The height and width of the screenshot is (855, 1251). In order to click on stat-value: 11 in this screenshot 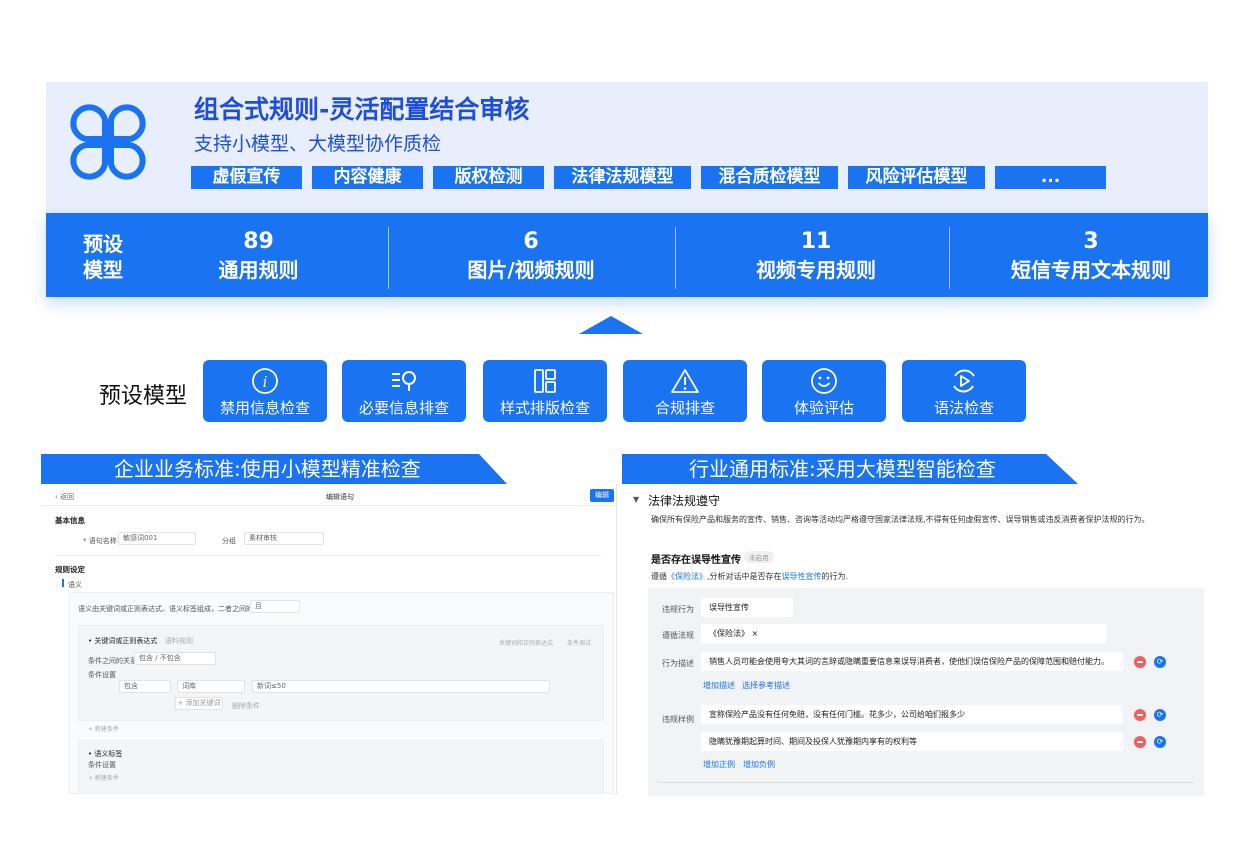, I will do `click(816, 241)`.